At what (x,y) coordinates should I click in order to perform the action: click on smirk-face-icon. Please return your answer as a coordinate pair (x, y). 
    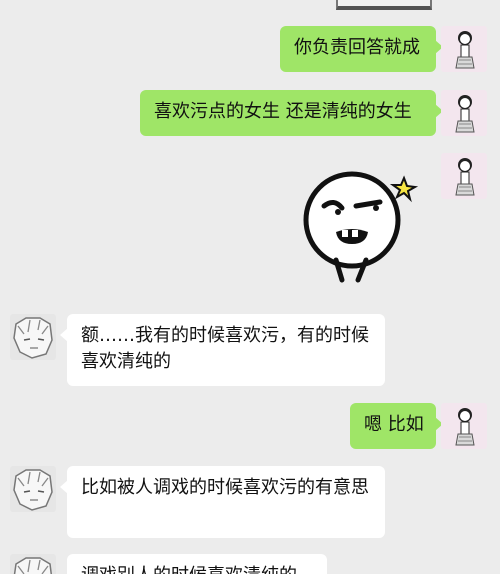
    Looking at the image, I should click on (361, 227).